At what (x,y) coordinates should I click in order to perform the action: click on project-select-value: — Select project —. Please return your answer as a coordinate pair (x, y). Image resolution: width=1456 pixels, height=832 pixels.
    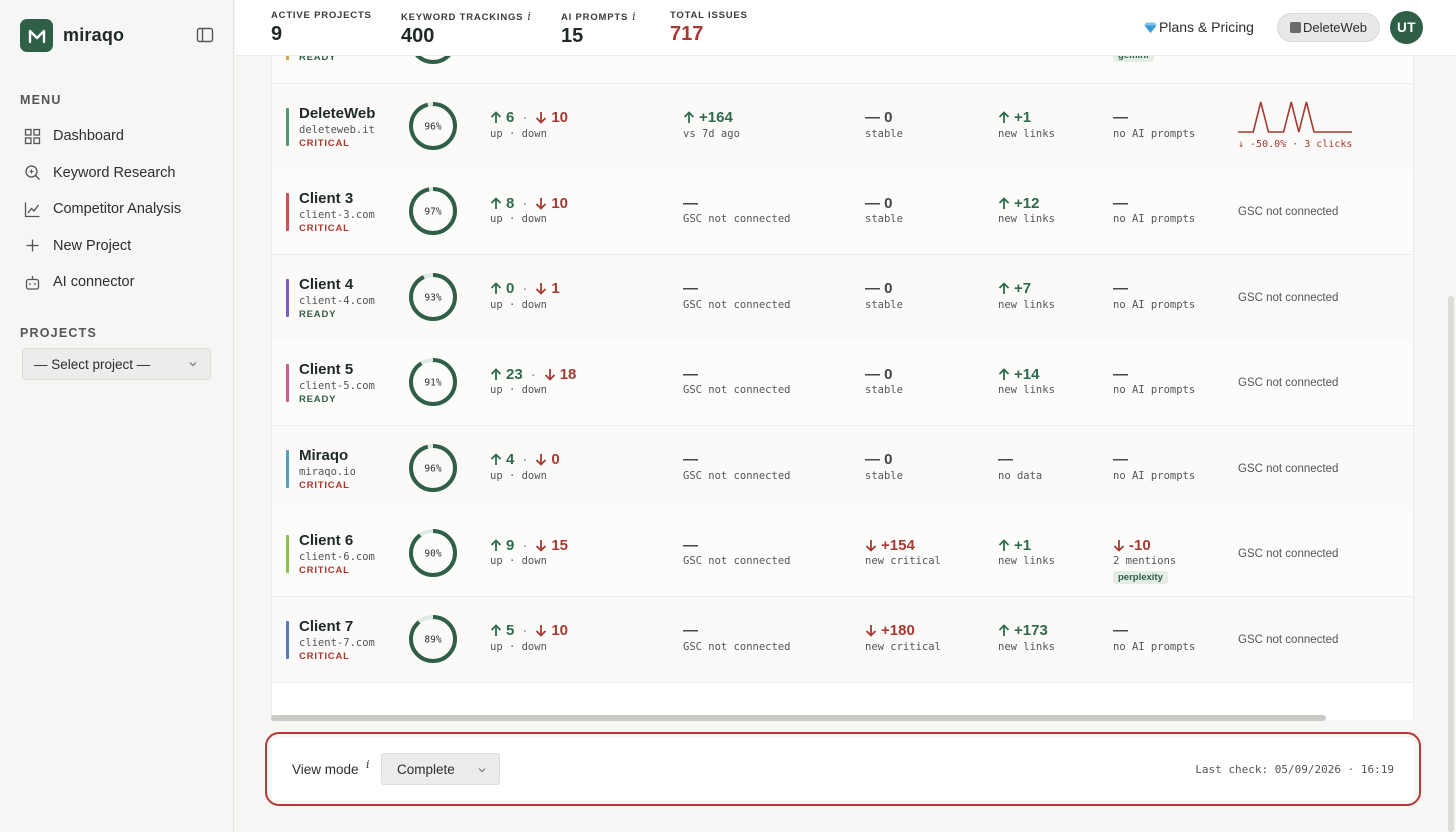
    Looking at the image, I should click on (92, 364).